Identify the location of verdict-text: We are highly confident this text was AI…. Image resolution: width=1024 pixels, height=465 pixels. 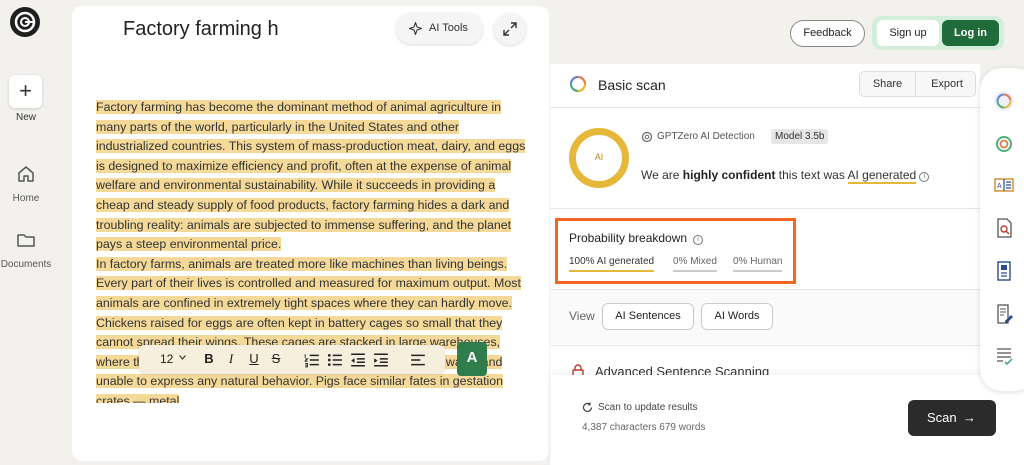
(785, 176).